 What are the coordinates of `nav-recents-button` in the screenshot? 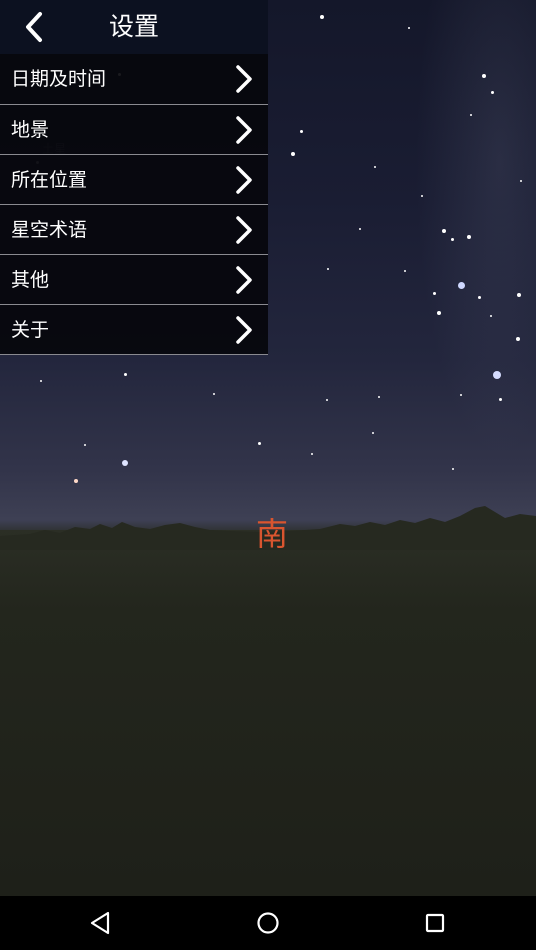 It's located at (435, 923).